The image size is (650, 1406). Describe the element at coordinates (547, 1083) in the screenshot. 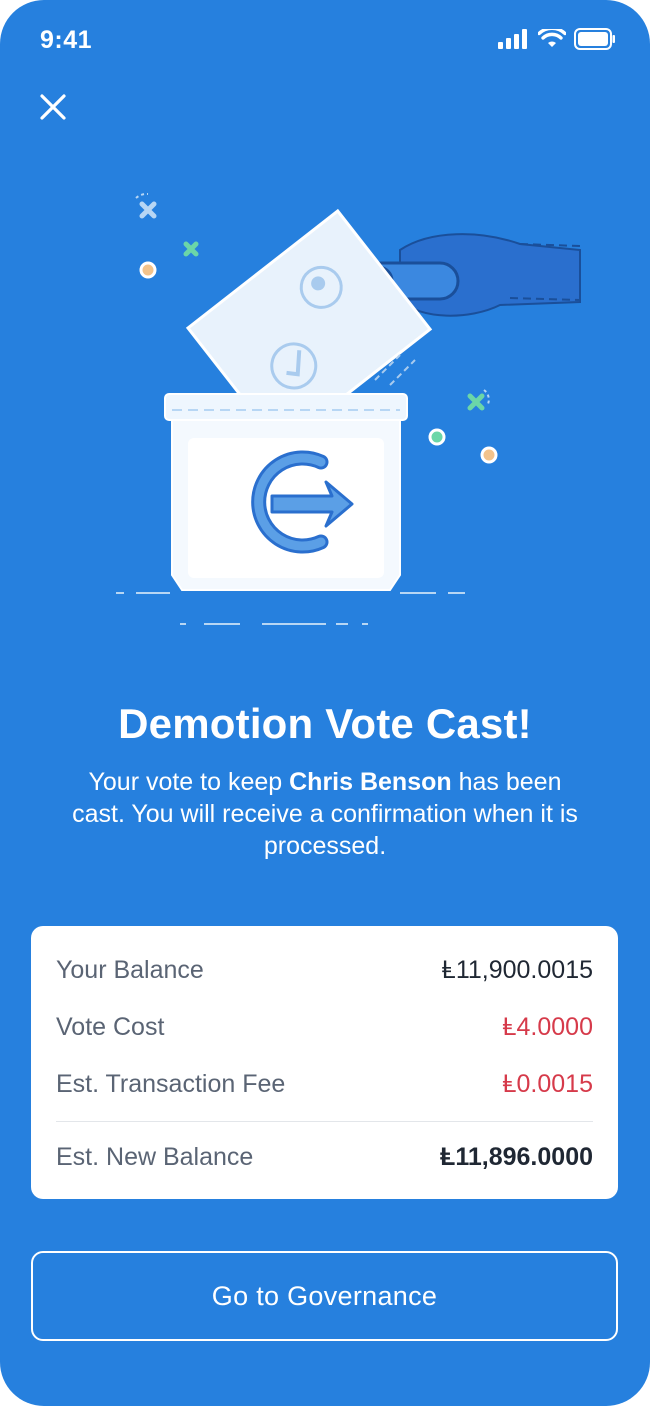

I see `row-value: Ⱡ0.0015` at that location.